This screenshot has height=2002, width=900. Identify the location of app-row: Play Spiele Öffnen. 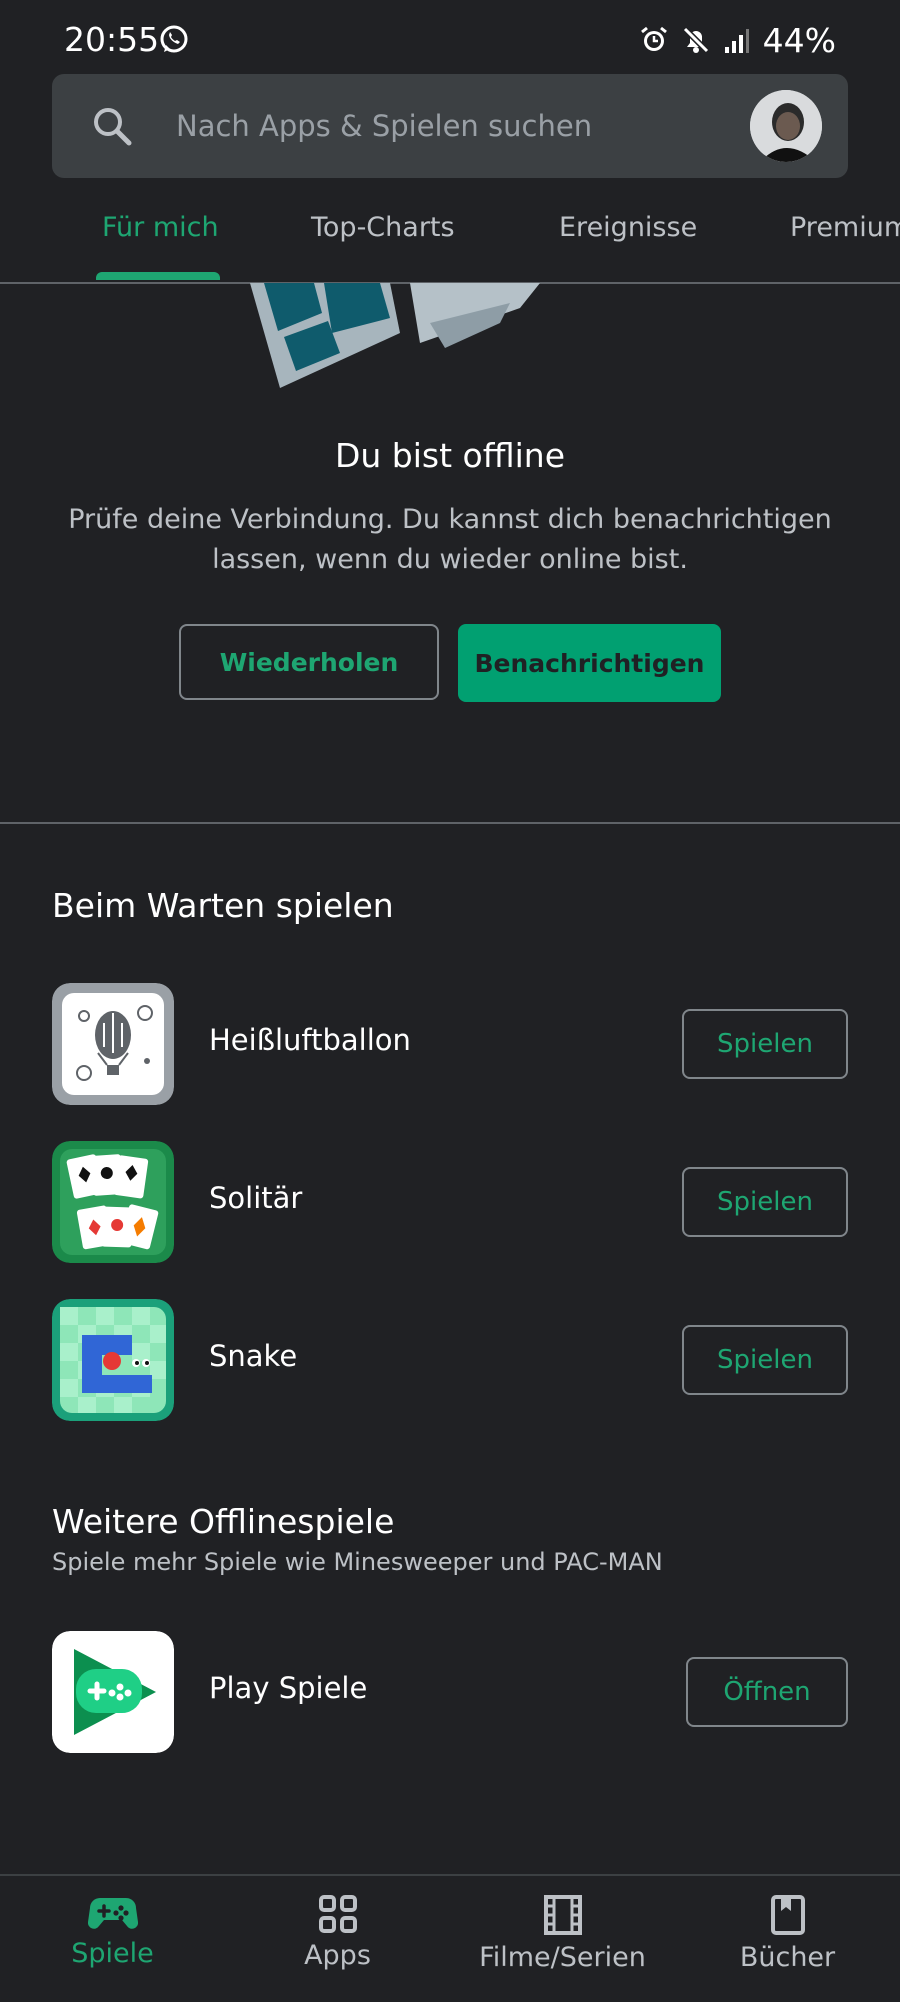
(450, 1692).